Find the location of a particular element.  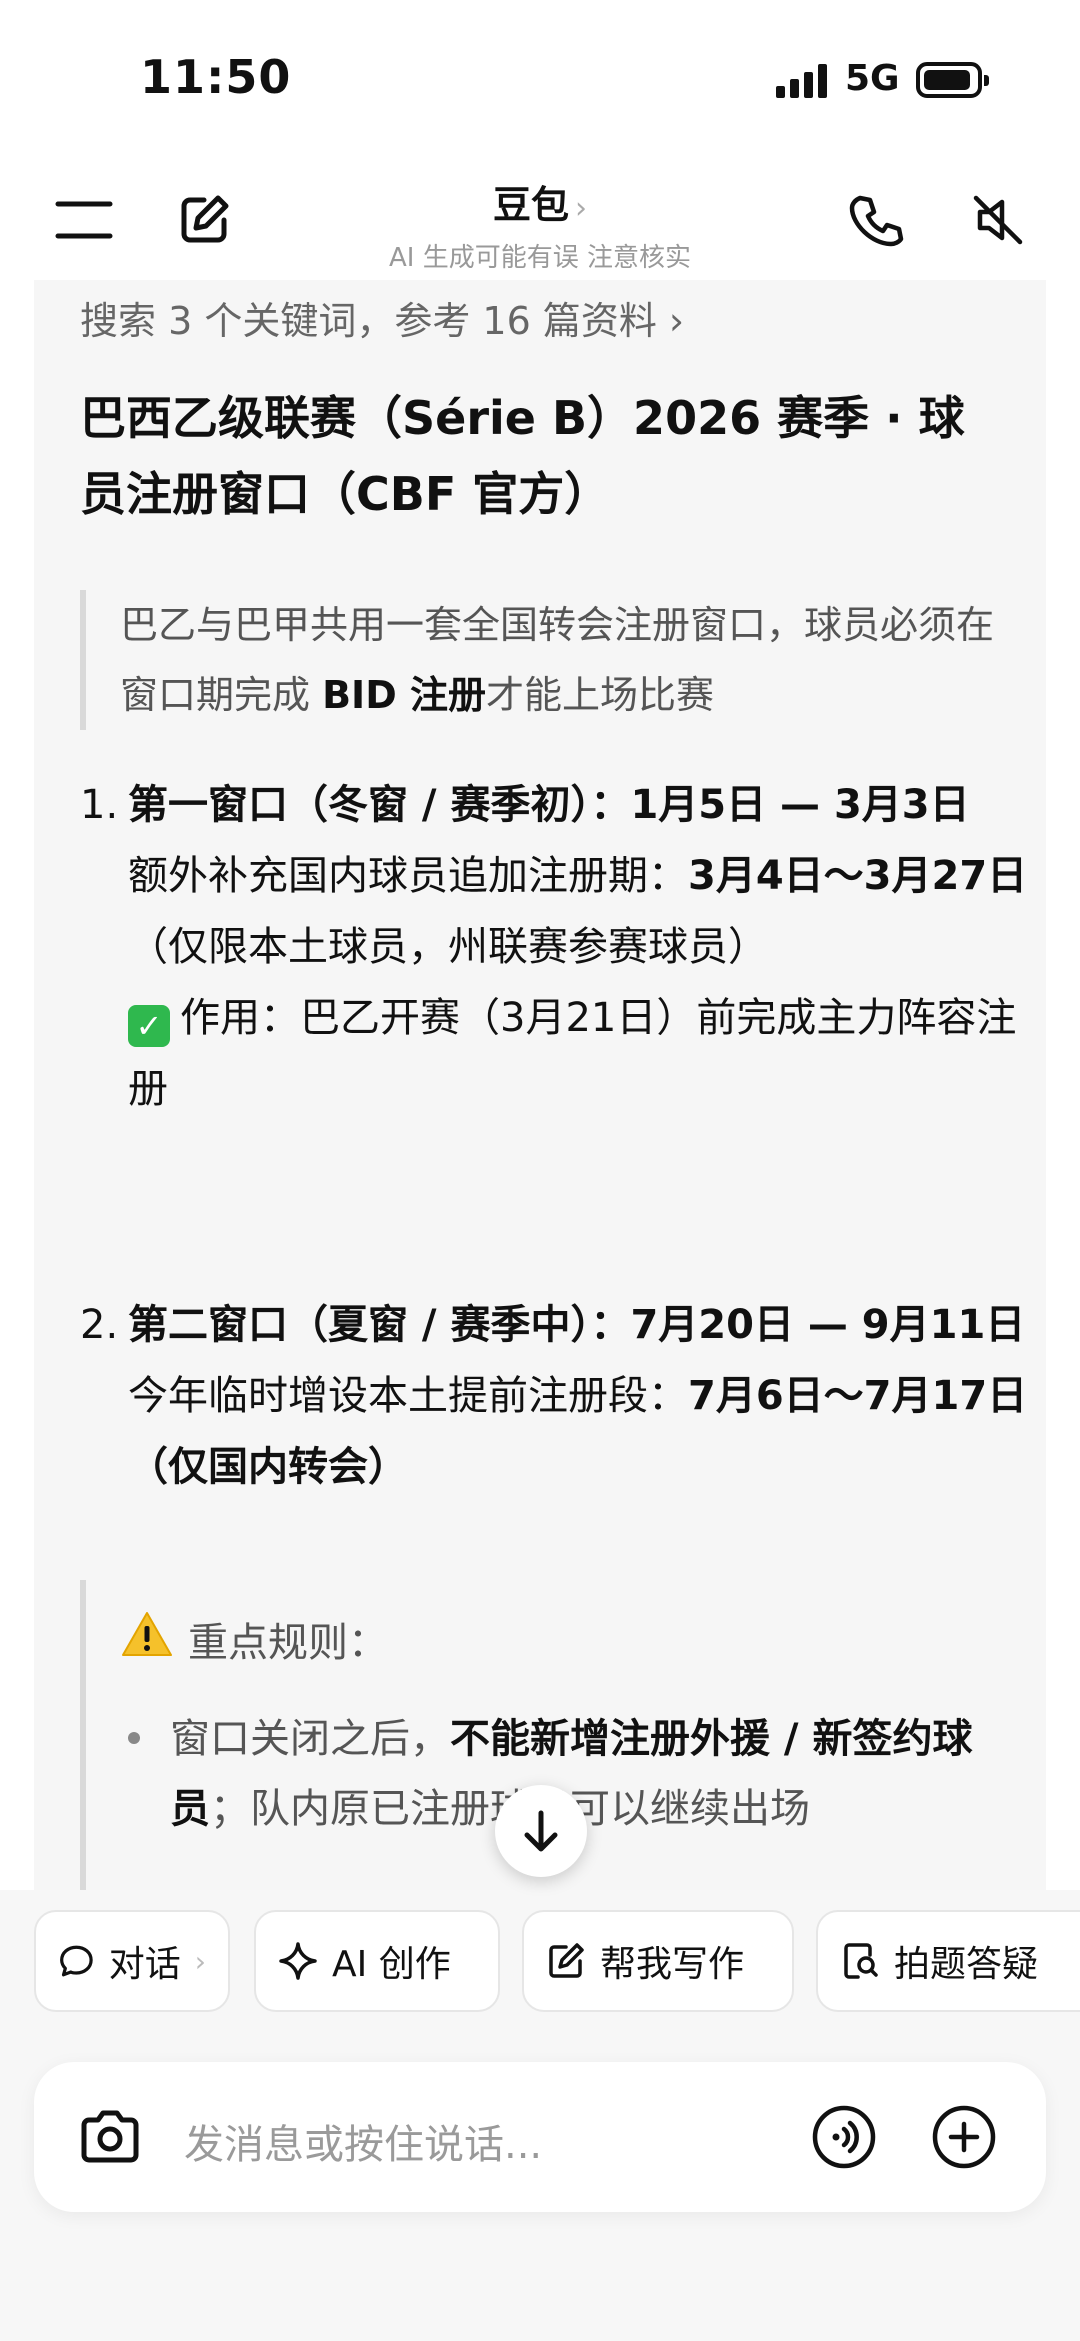

window-1-extra-label: 额外补充国内球员追加注册期： is located at coordinates (408, 876).